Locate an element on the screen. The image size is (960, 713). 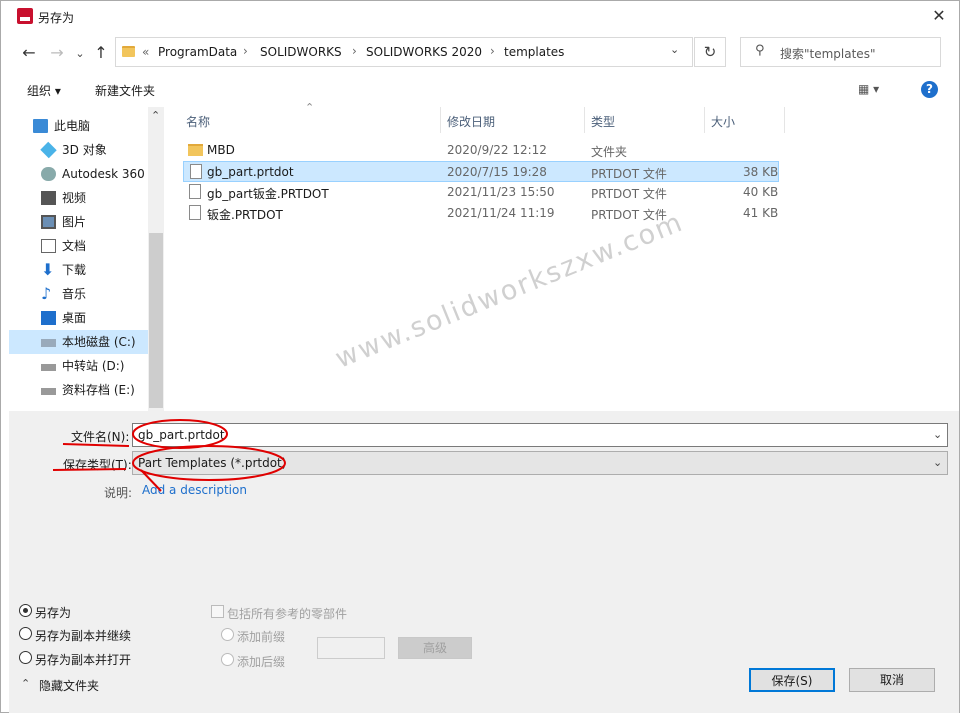
file-date: 2021/11/24 11:19 is located at coordinates (501, 213).